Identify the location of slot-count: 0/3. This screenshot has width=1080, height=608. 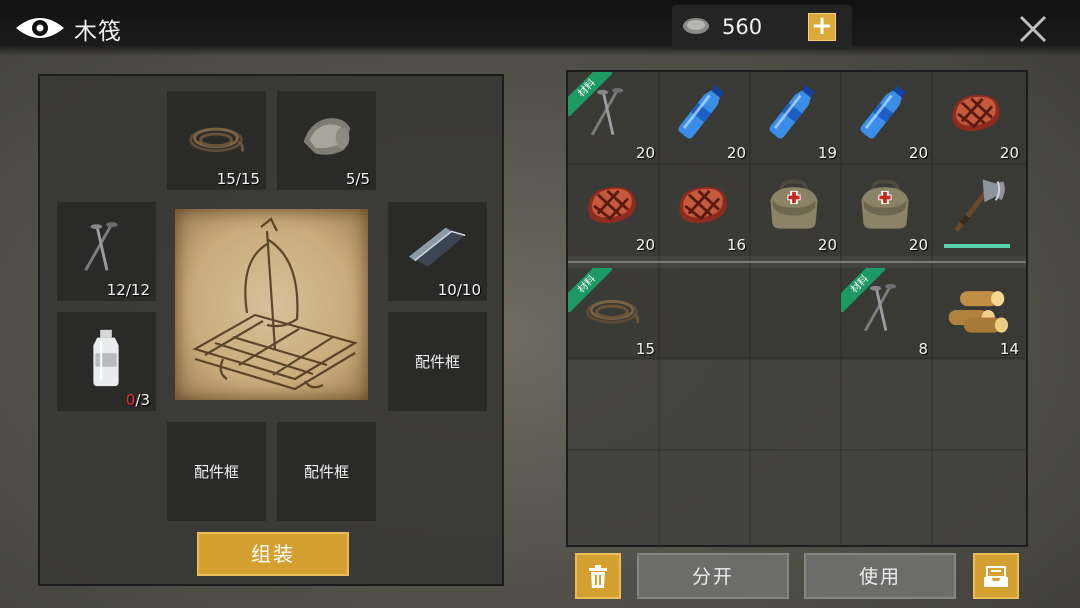
(137, 400).